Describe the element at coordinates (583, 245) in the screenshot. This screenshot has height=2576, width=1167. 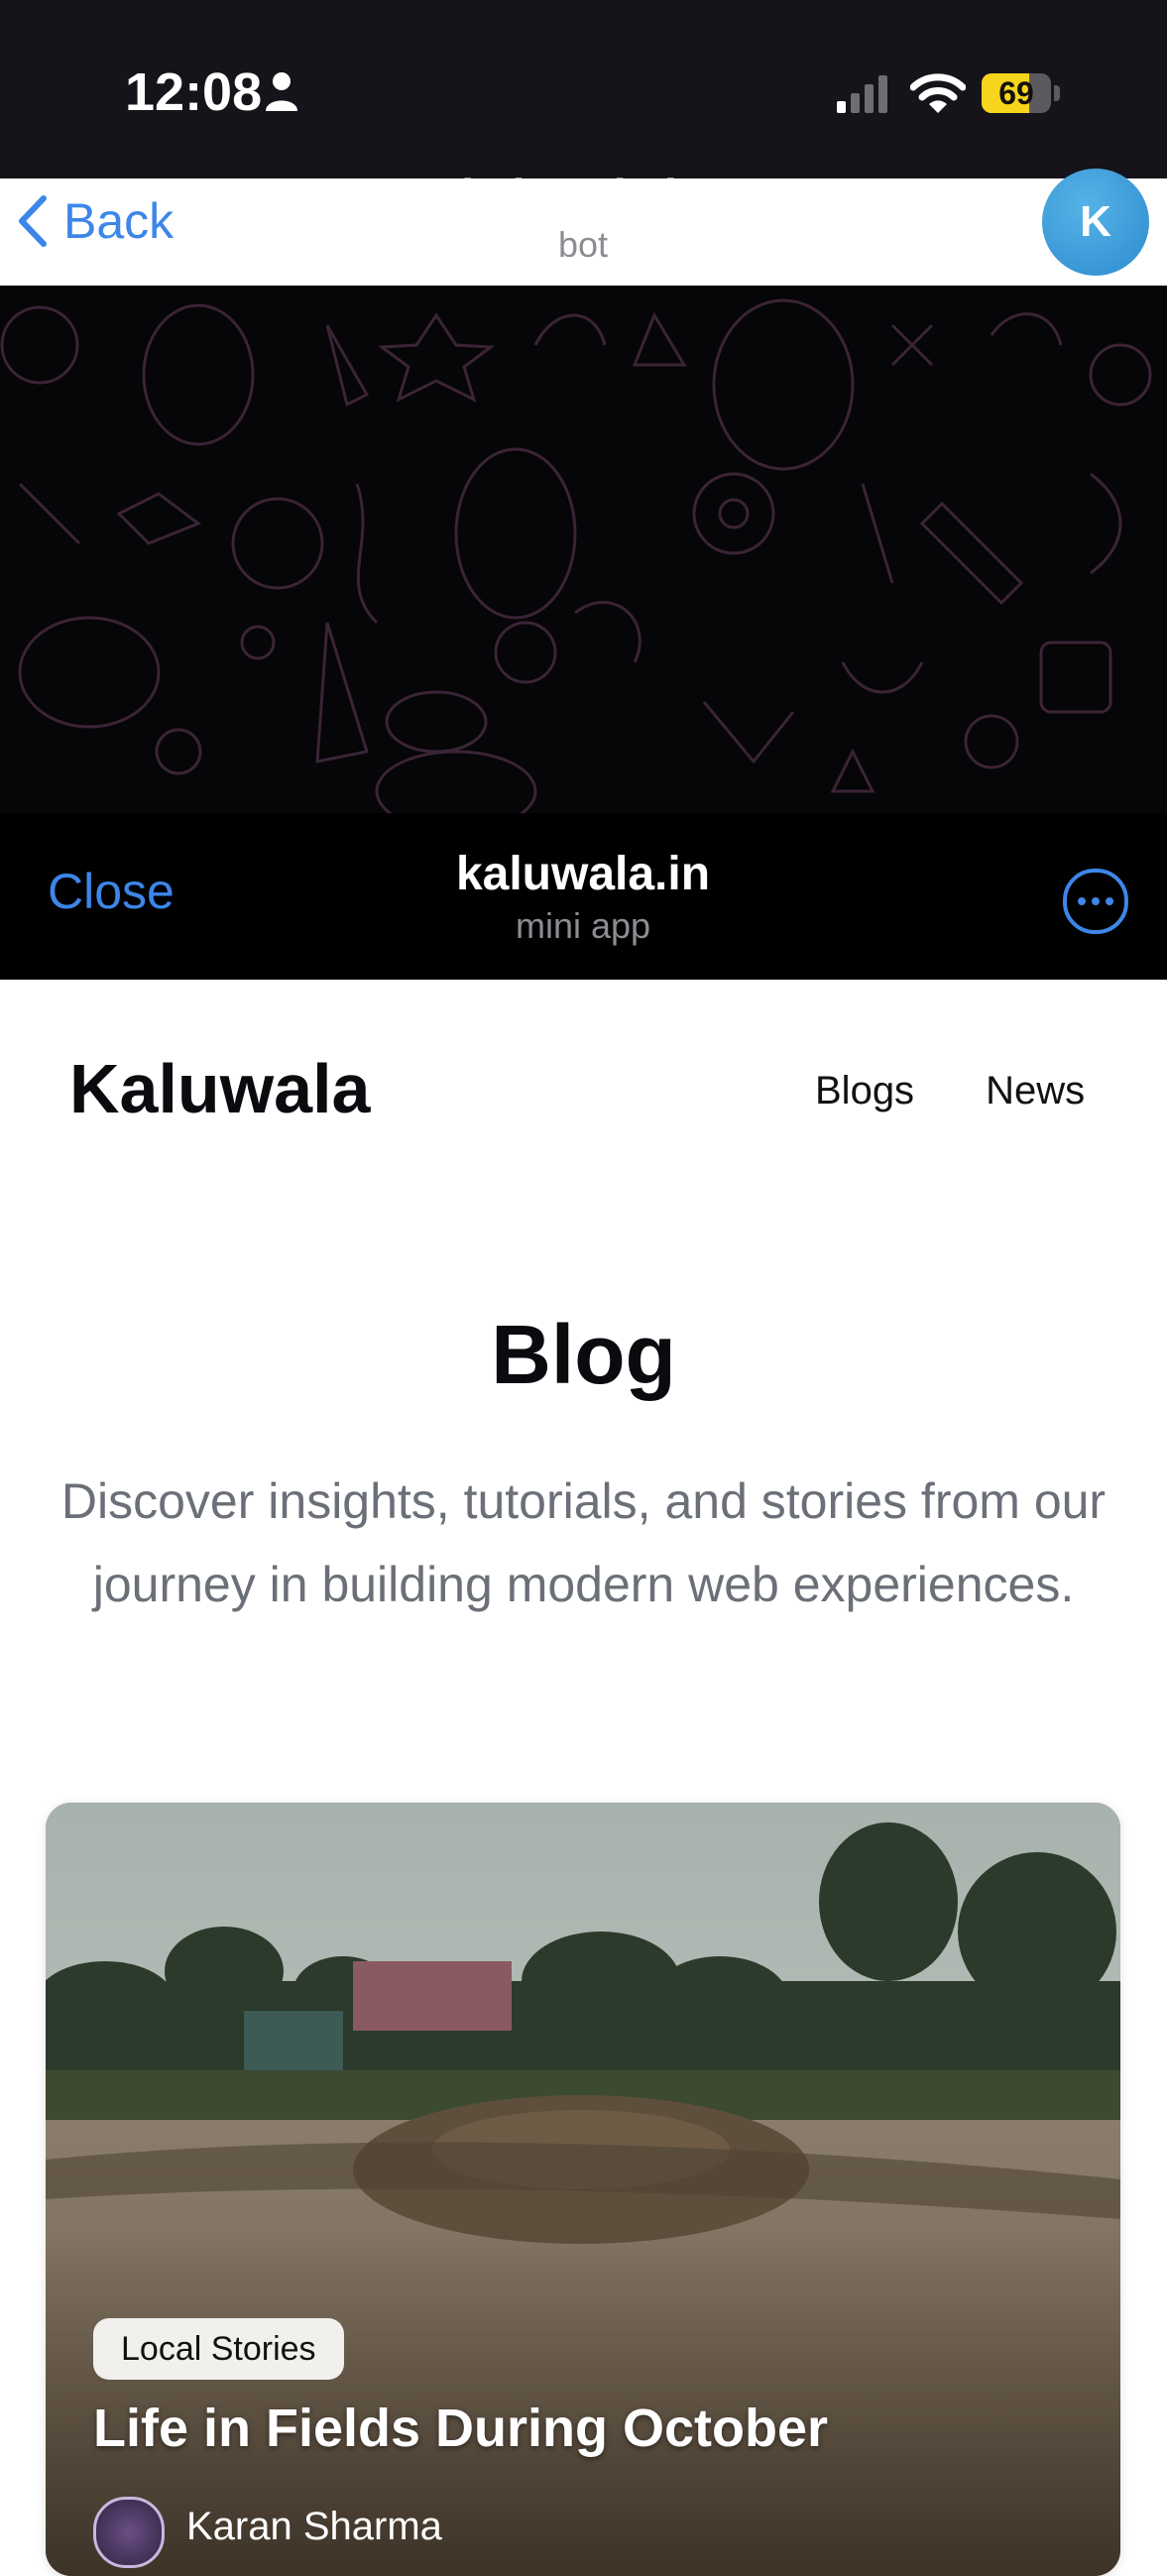
I see `chat-subtitle: bot` at that location.